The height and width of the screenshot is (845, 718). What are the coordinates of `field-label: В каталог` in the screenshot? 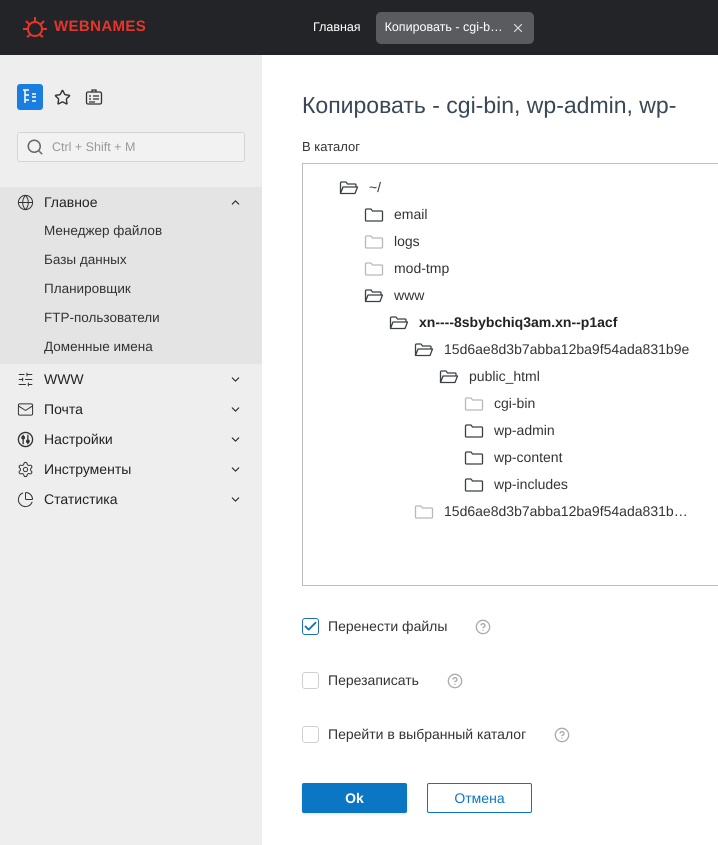 It's located at (331, 147).